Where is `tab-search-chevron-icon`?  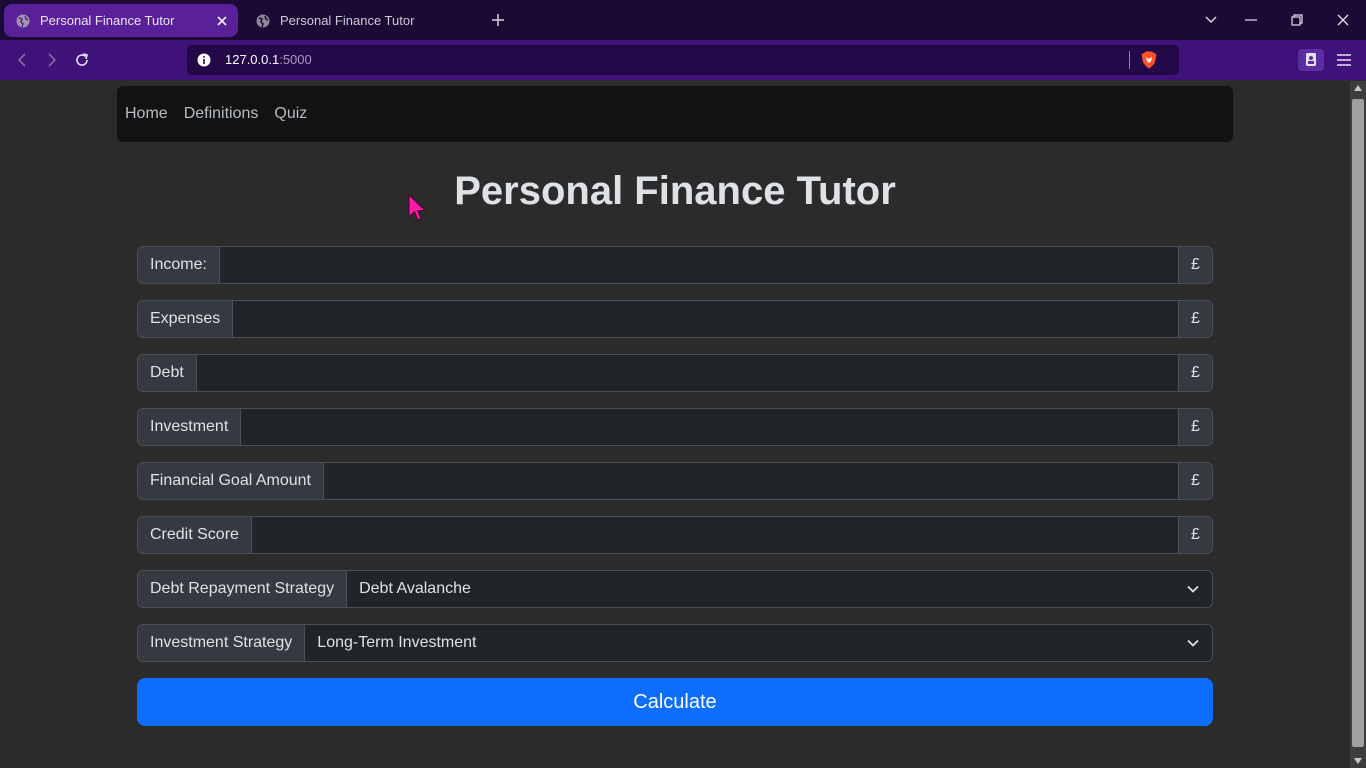 tab-search-chevron-icon is located at coordinates (1211, 20).